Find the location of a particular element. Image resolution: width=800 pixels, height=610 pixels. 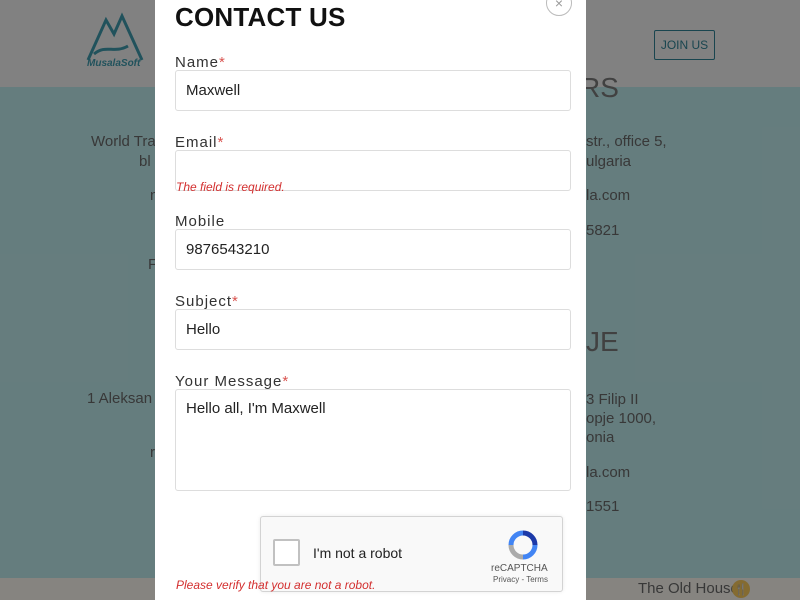

recaptcha-privacy-terms-link: Privacy - Terms is located at coordinates (520, 579).